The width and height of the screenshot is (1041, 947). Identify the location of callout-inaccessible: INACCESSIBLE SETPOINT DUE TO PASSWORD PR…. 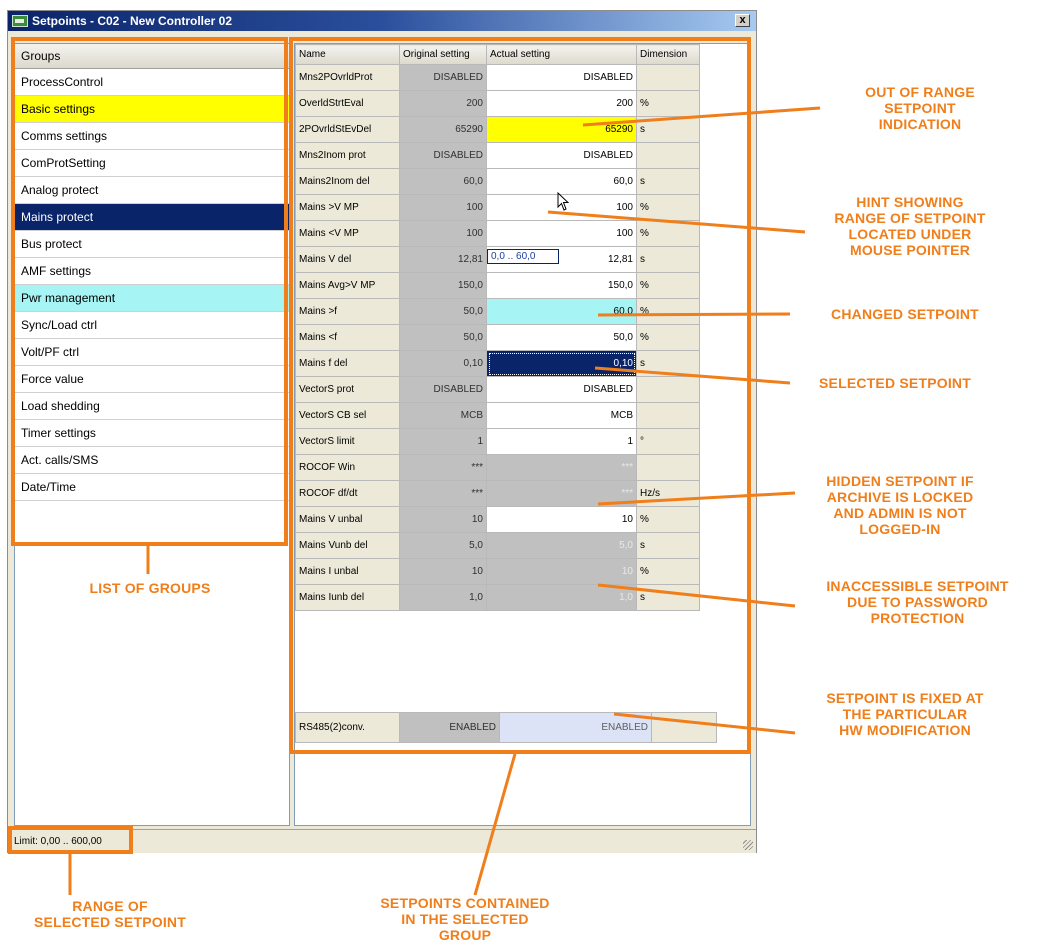
(917, 602).